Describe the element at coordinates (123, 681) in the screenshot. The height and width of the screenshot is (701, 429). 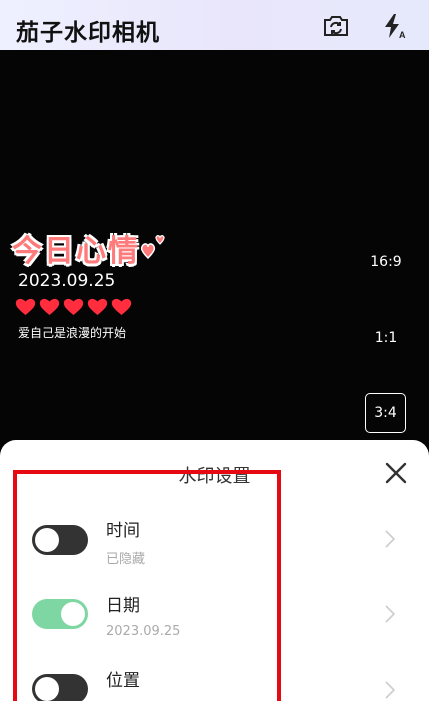
I see `setting-label-location: 位置` at that location.